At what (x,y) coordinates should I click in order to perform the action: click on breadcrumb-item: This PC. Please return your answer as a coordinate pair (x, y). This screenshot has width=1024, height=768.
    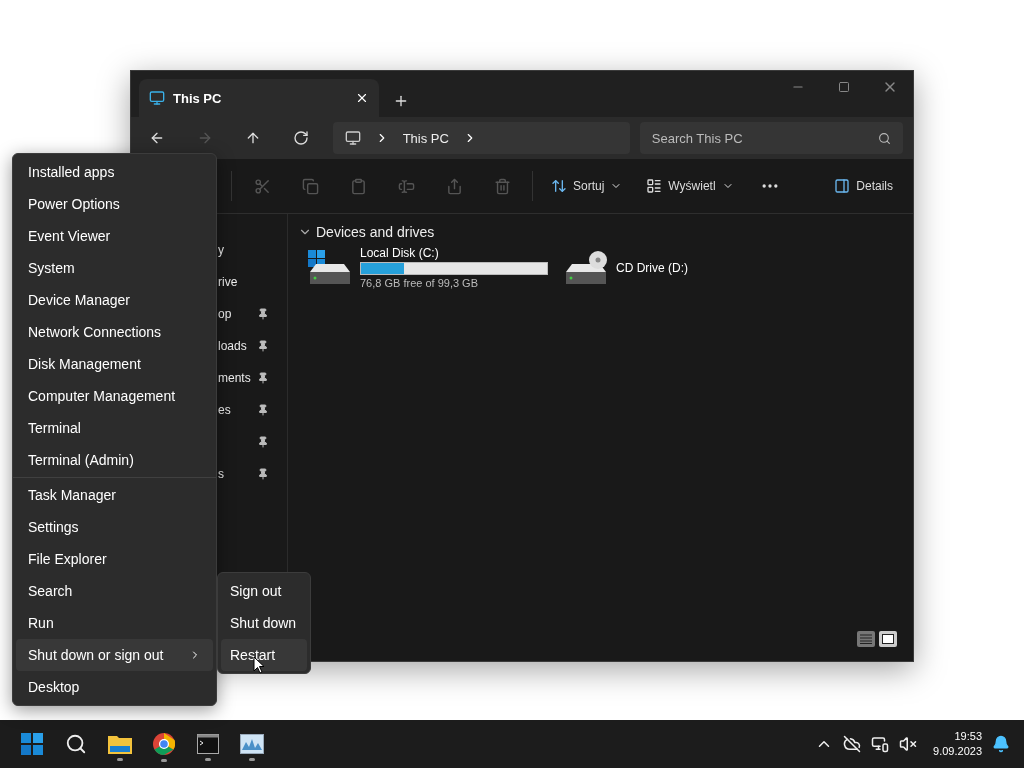
    Looking at the image, I should click on (425, 138).